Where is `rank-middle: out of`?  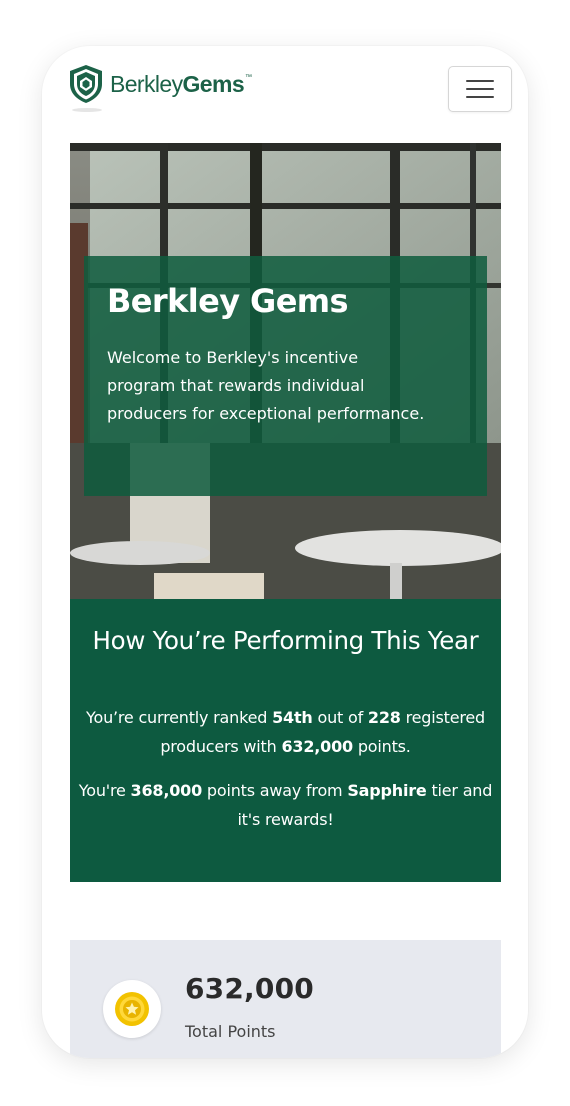 rank-middle: out of is located at coordinates (340, 717).